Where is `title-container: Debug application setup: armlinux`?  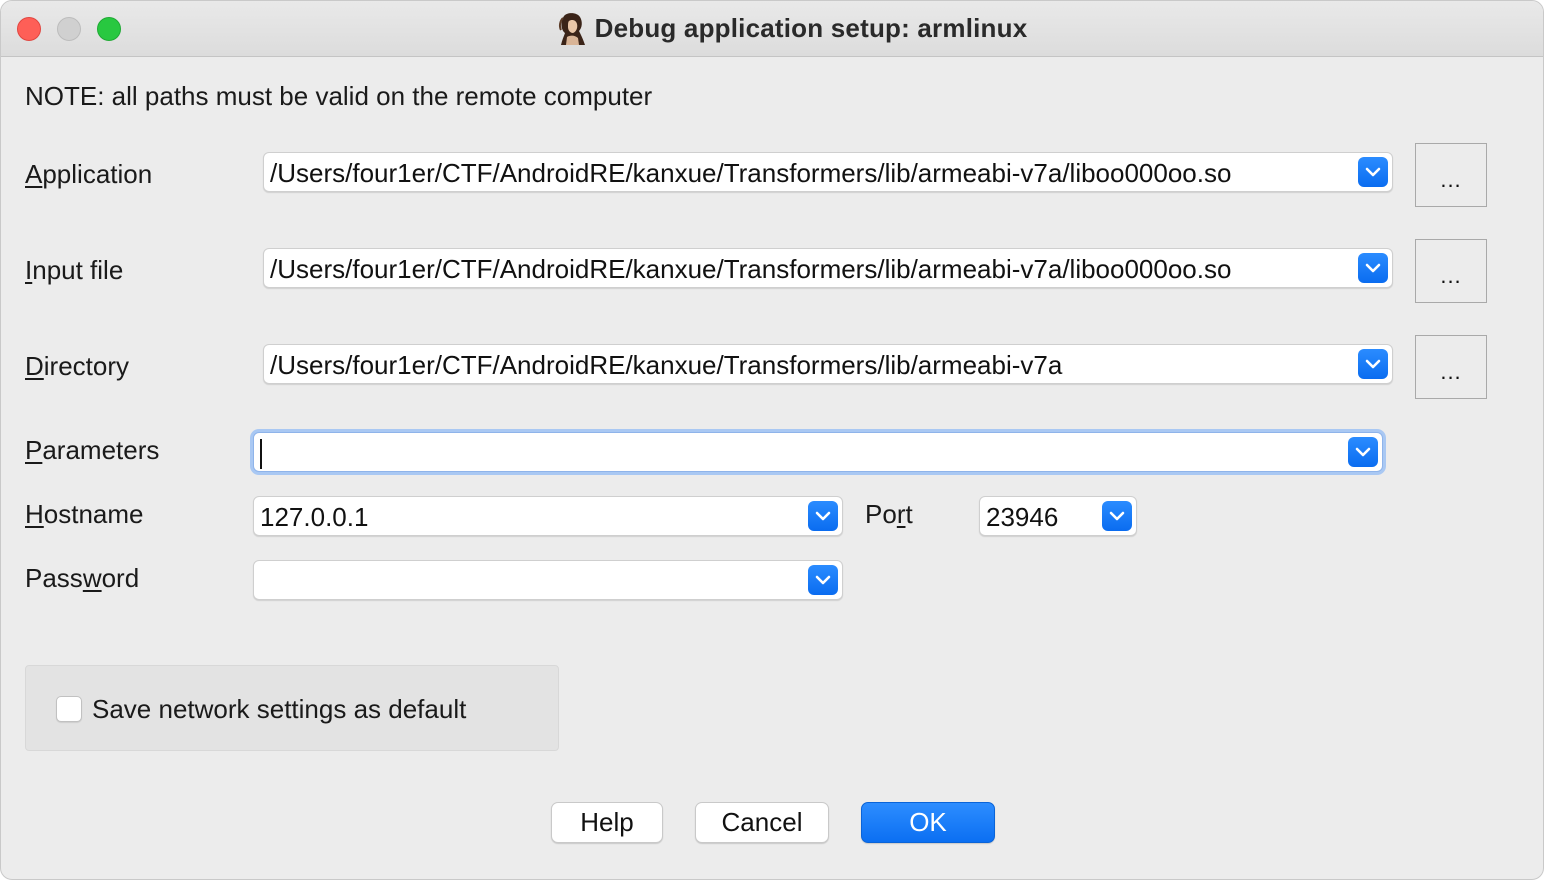 title-container: Debug application setup: armlinux is located at coordinates (772, 28).